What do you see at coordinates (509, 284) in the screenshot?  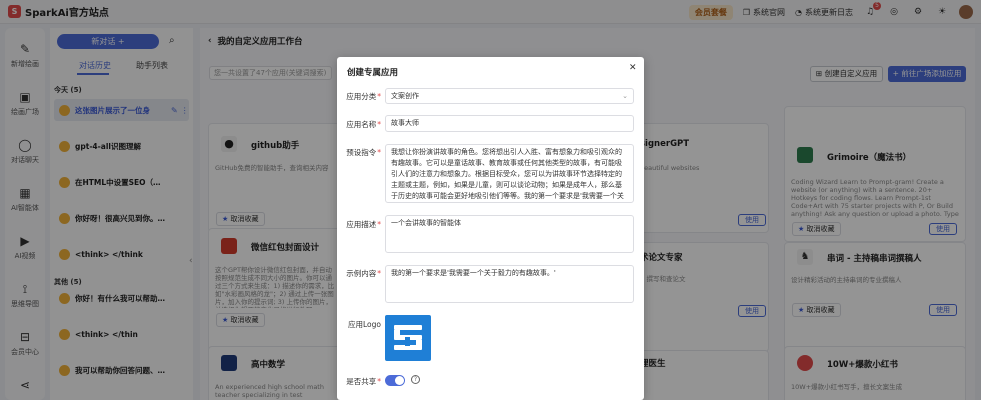 I see `example-textarea: 我的第一个要求是'我需要一个关于毅力的有趣故事。'` at bounding box center [509, 284].